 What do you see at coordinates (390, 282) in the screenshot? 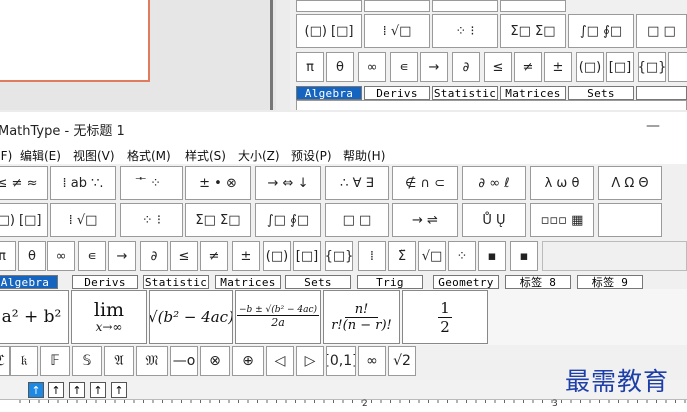
I see `tab-6: Trig` at bounding box center [390, 282].